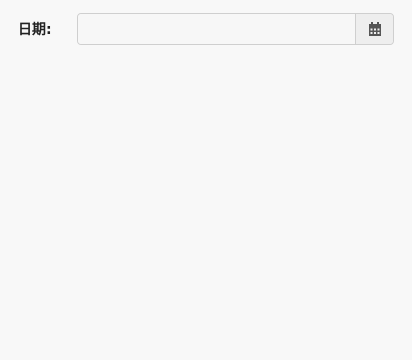 The width and height of the screenshot is (412, 360). I want to click on calendar-button, so click(374, 29).